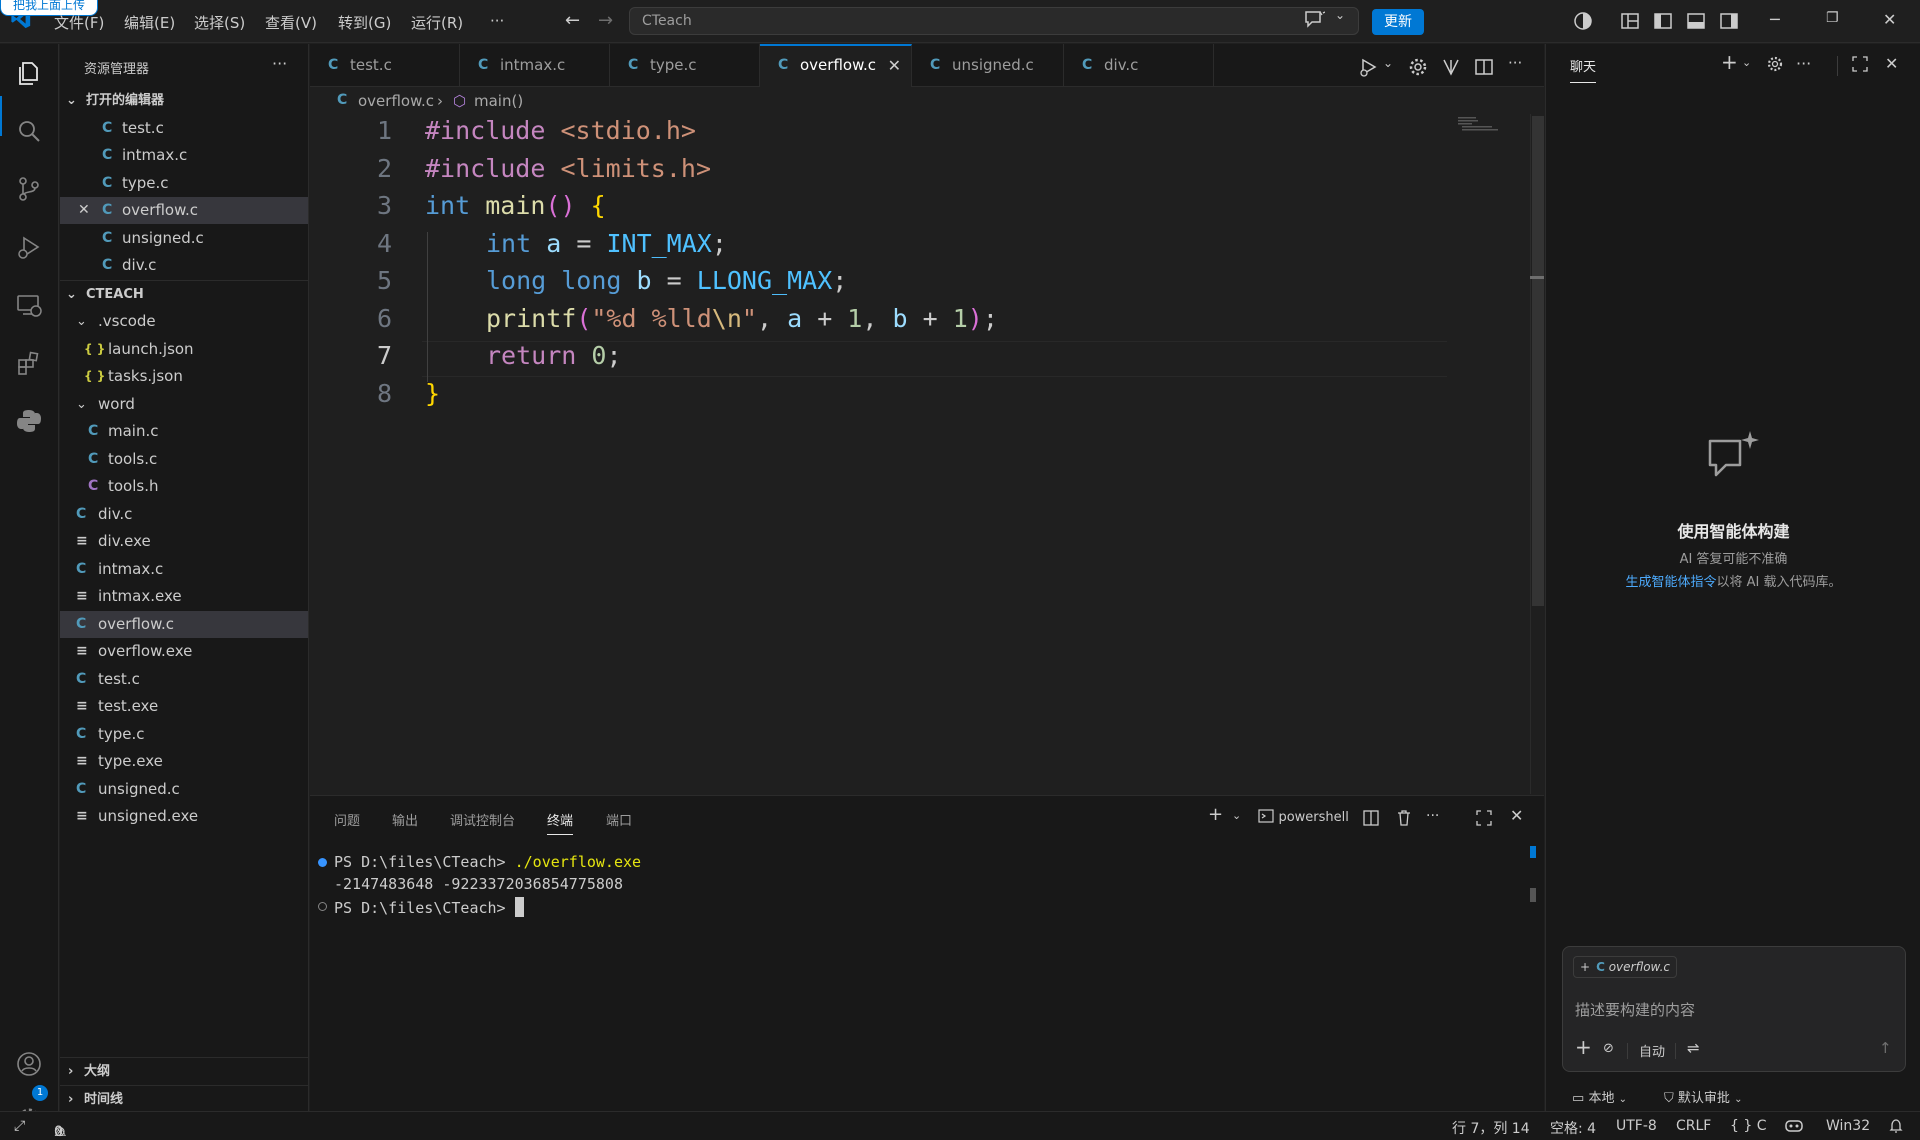 This screenshot has height=1140, width=1920. What do you see at coordinates (184, 155) in the screenshot?
I see `open-editor-item: Cintmax.c` at bounding box center [184, 155].